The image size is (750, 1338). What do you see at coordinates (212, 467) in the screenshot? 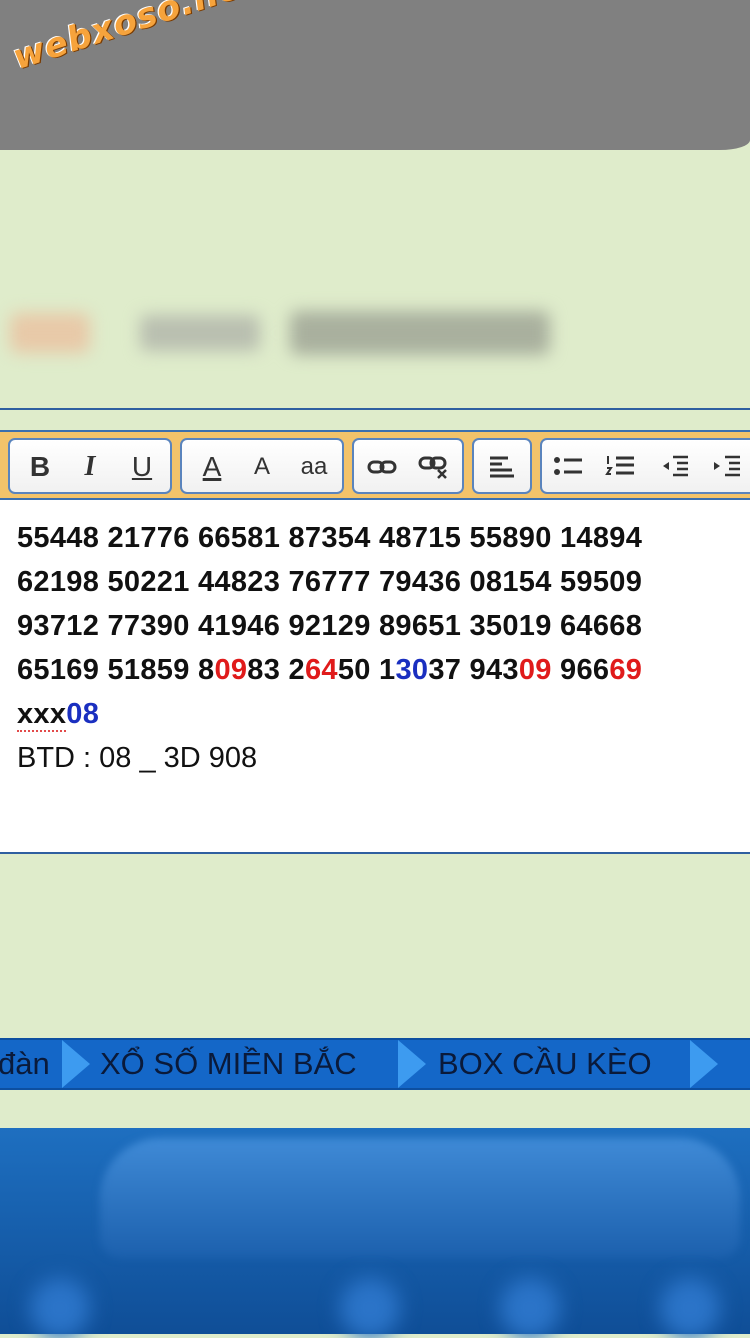
I see `font-color-button: A` at bounding box center [212, 467].